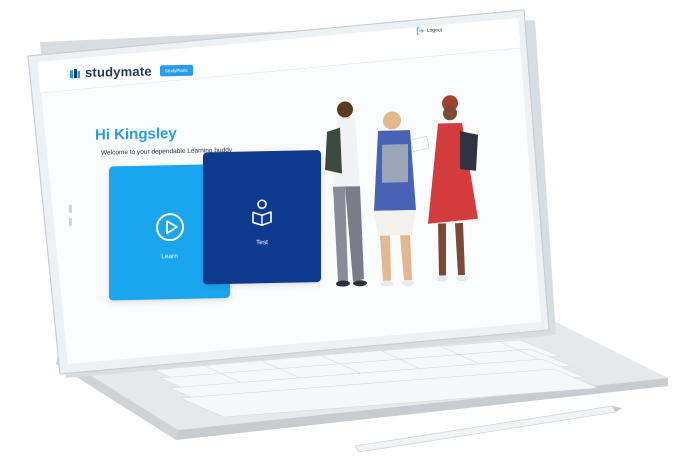 This screenshot has height=460, width=690. What do you see at coordinates (434, 30) in the screenshot?
I see `logout-label: Logout` at bounding box center [434, 30].